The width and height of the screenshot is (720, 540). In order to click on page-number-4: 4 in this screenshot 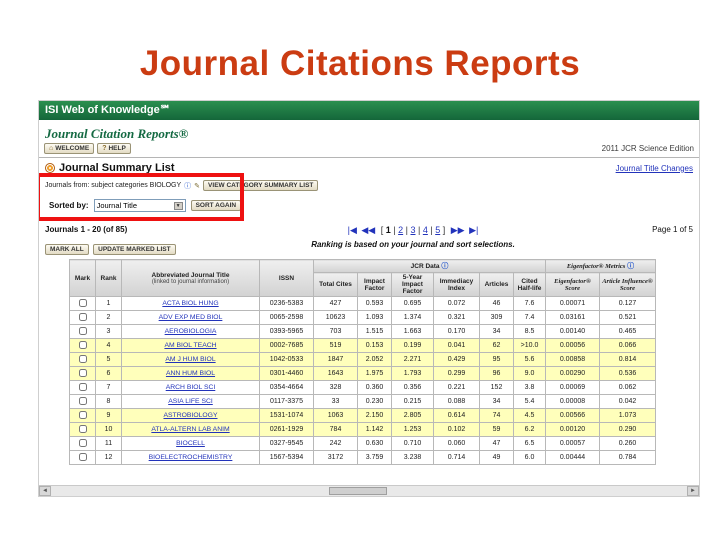, I will do `click(425, 230)`.